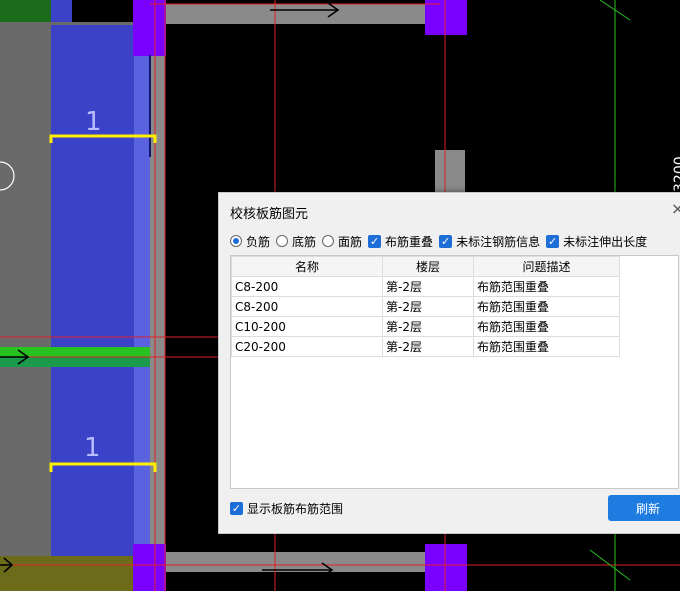 The height and width of the screenshot is (591, 680). Describe the element at coordinates (350, 241) in the screenshot. I see `radio-top-label: 面筋` at that location.